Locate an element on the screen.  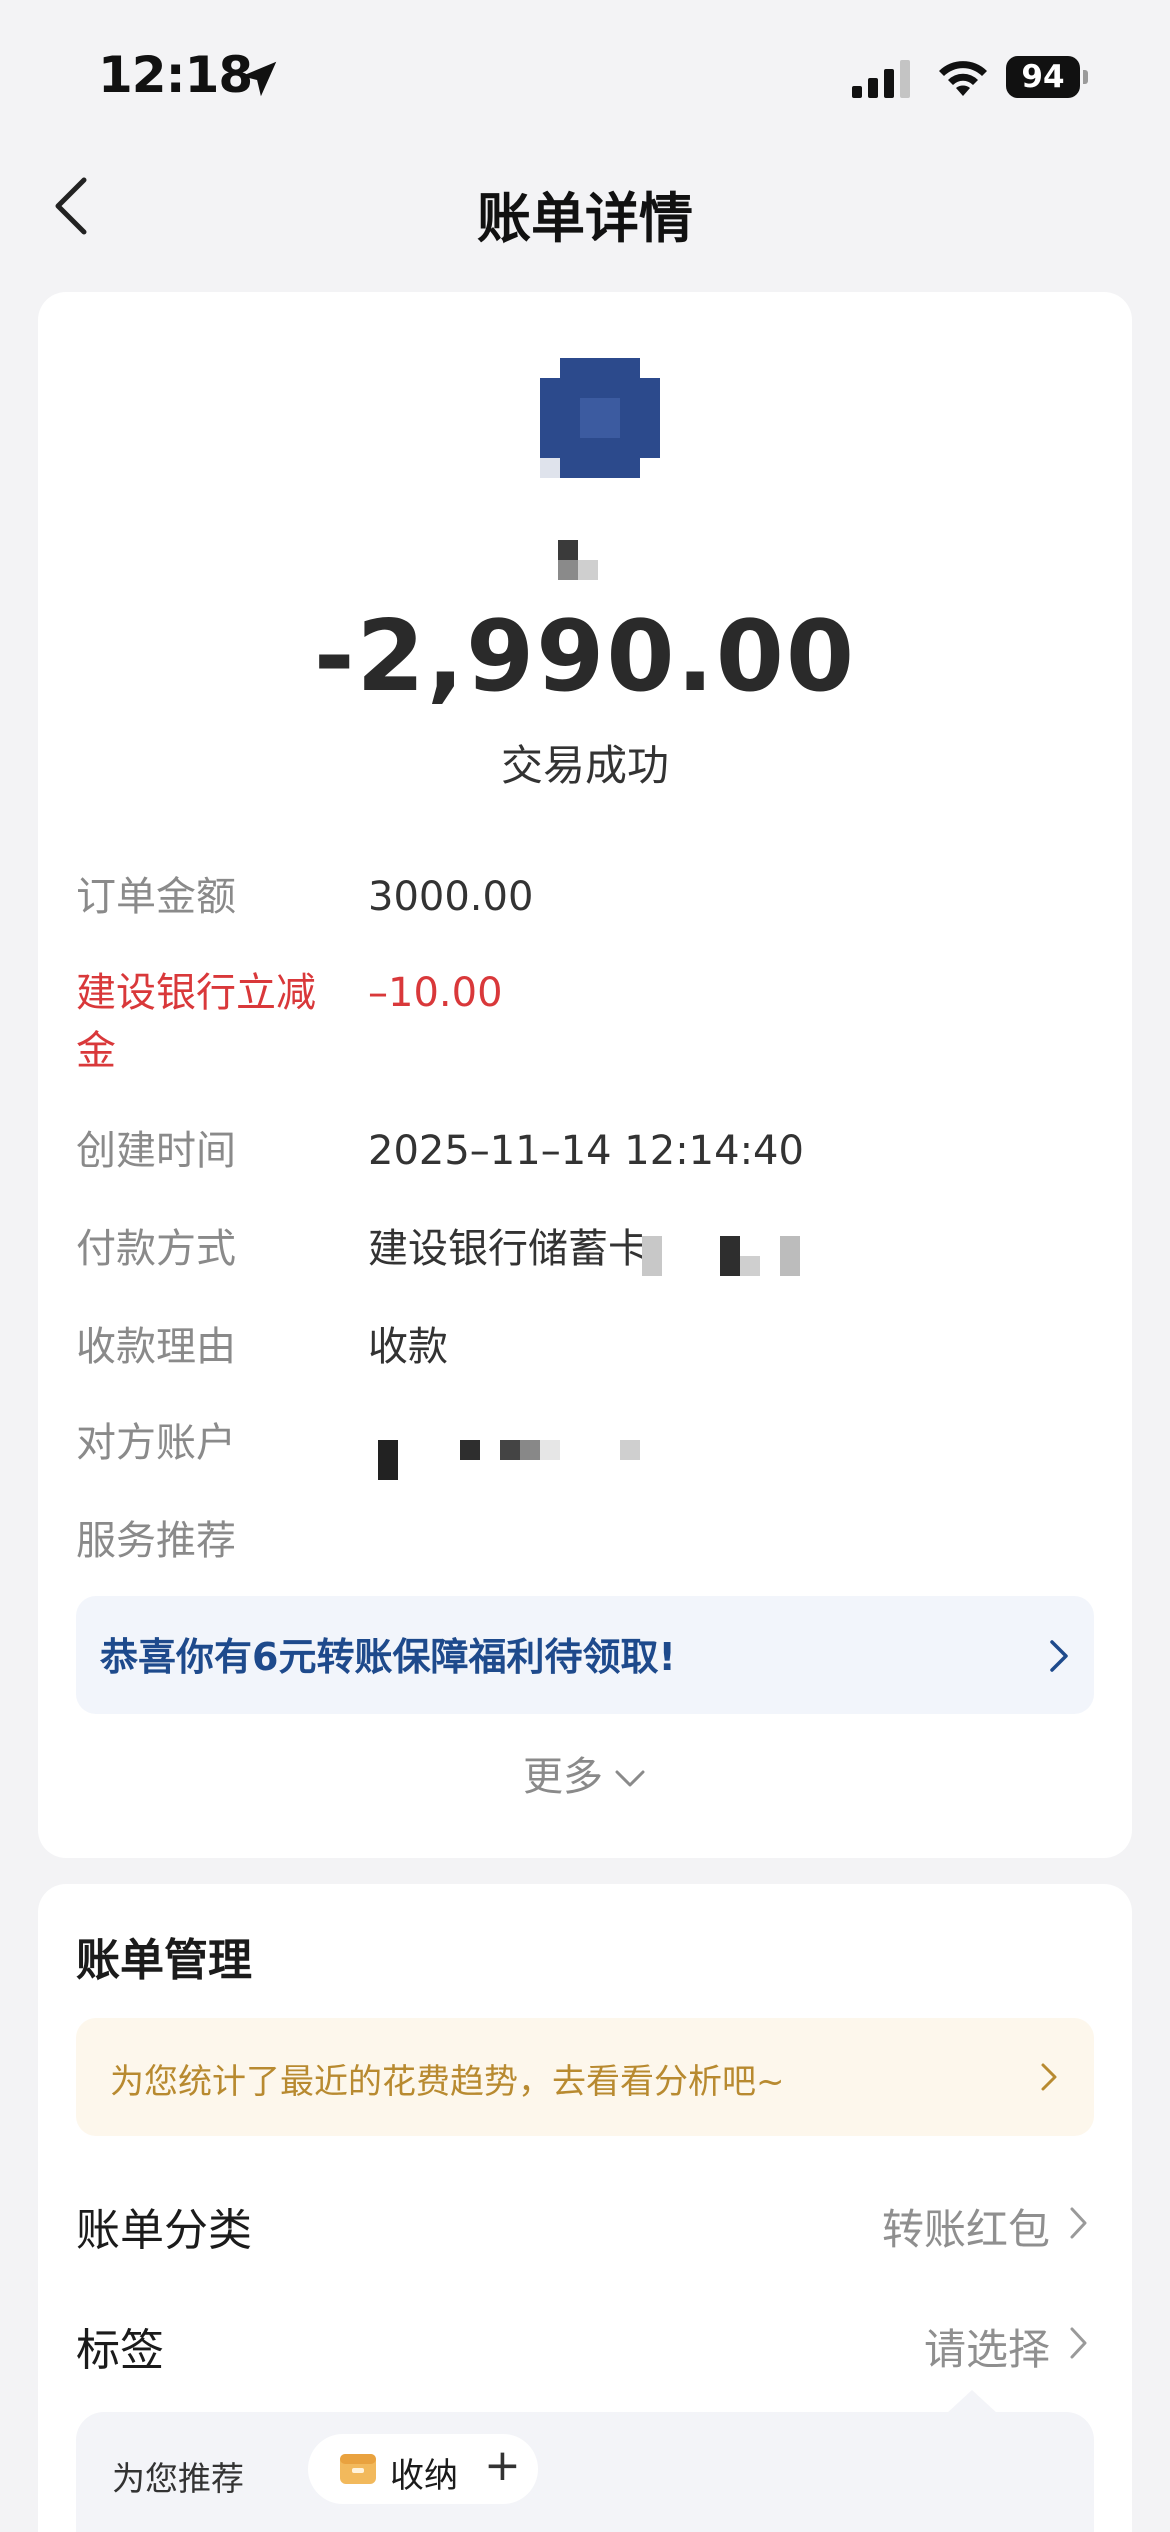
more-label: 更多 is located at coordinates (563, 1777).